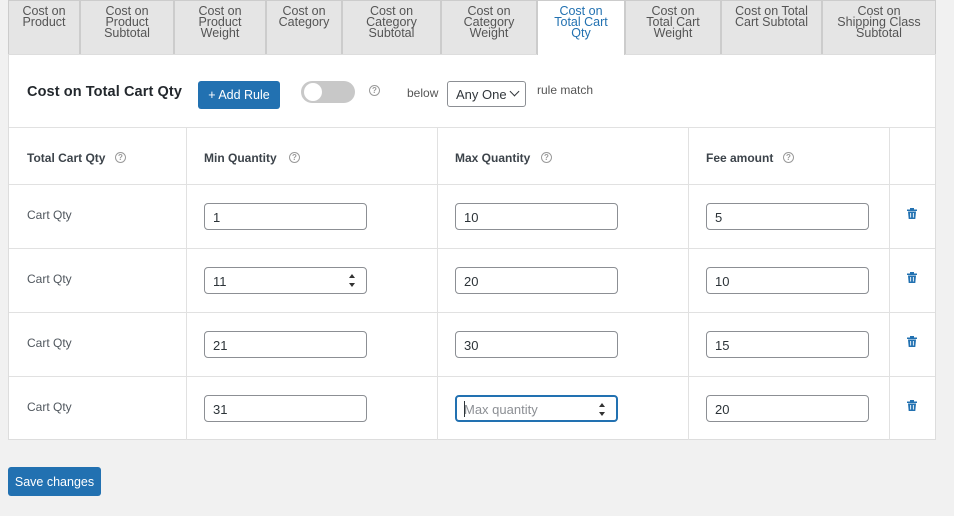  What do you see at coordinates (536, 280) in the screenshot?
I see `max-quantity-input: 20` at bounding box center [536, 280].